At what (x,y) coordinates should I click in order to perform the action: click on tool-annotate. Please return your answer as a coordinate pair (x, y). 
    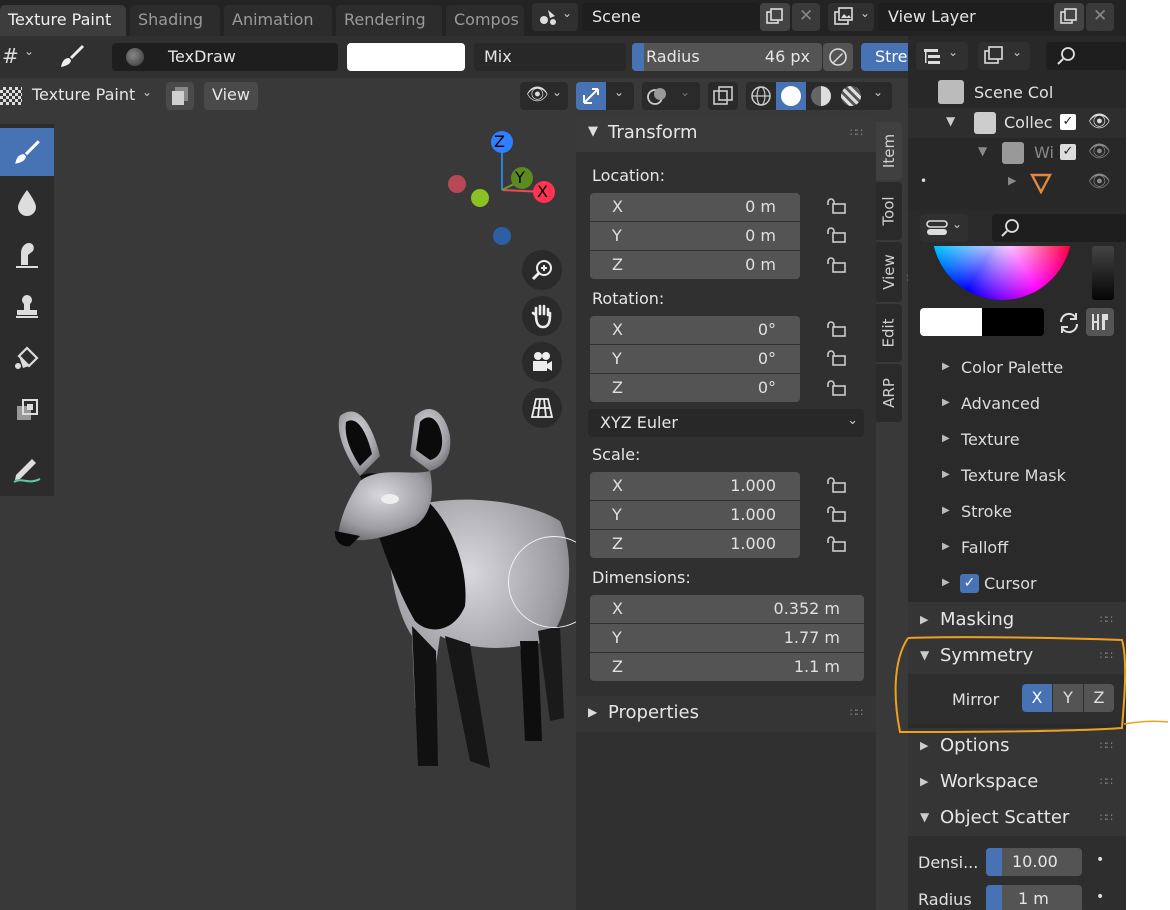
    Looking at the image, I should click on (27, 470).